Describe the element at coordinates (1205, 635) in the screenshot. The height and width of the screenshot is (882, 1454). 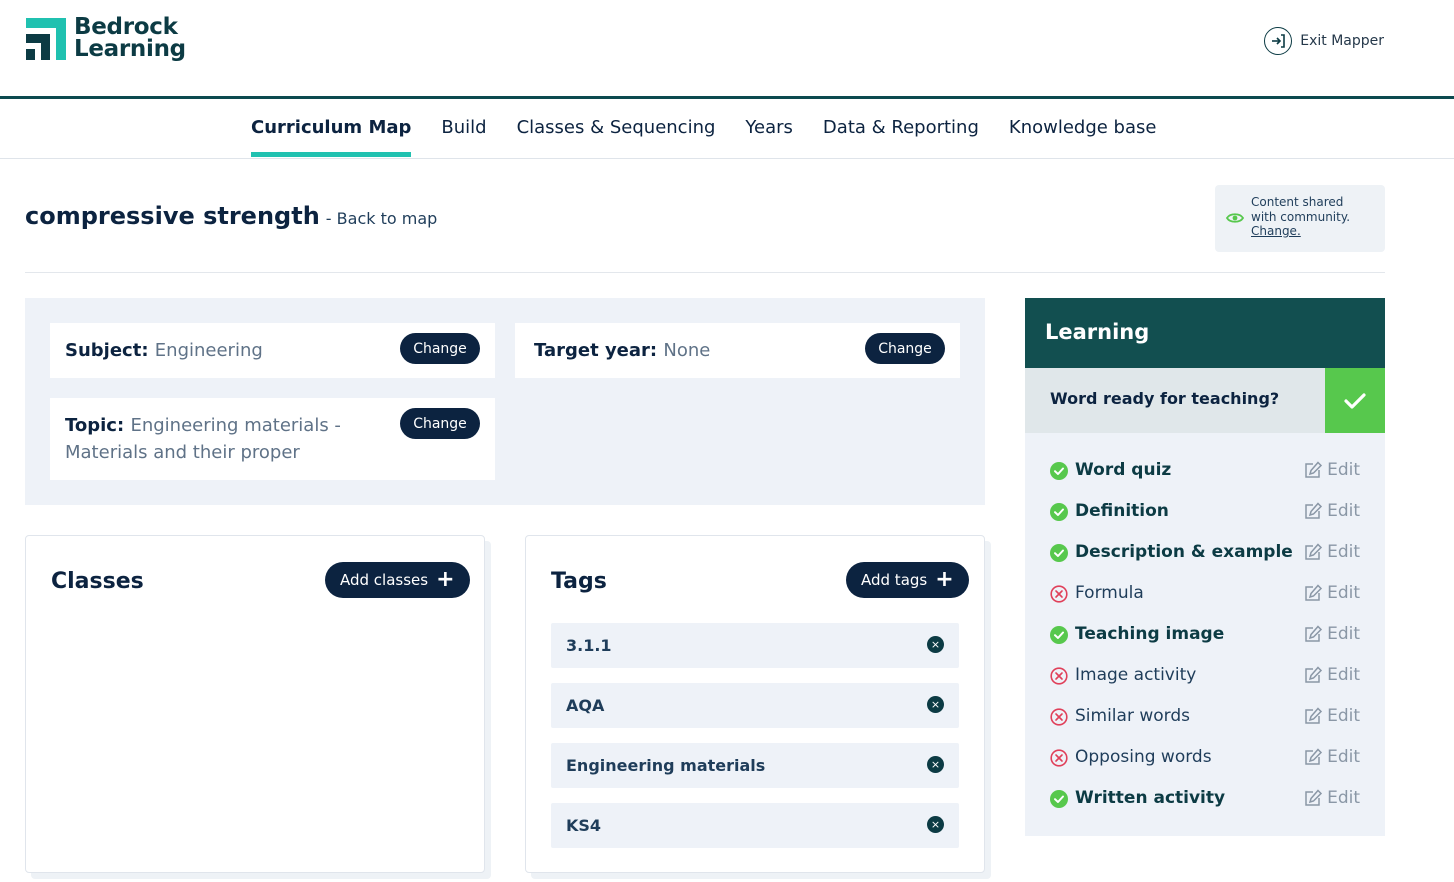
I see `activity-row-teaching-image: Teaching image Edit` at that location.